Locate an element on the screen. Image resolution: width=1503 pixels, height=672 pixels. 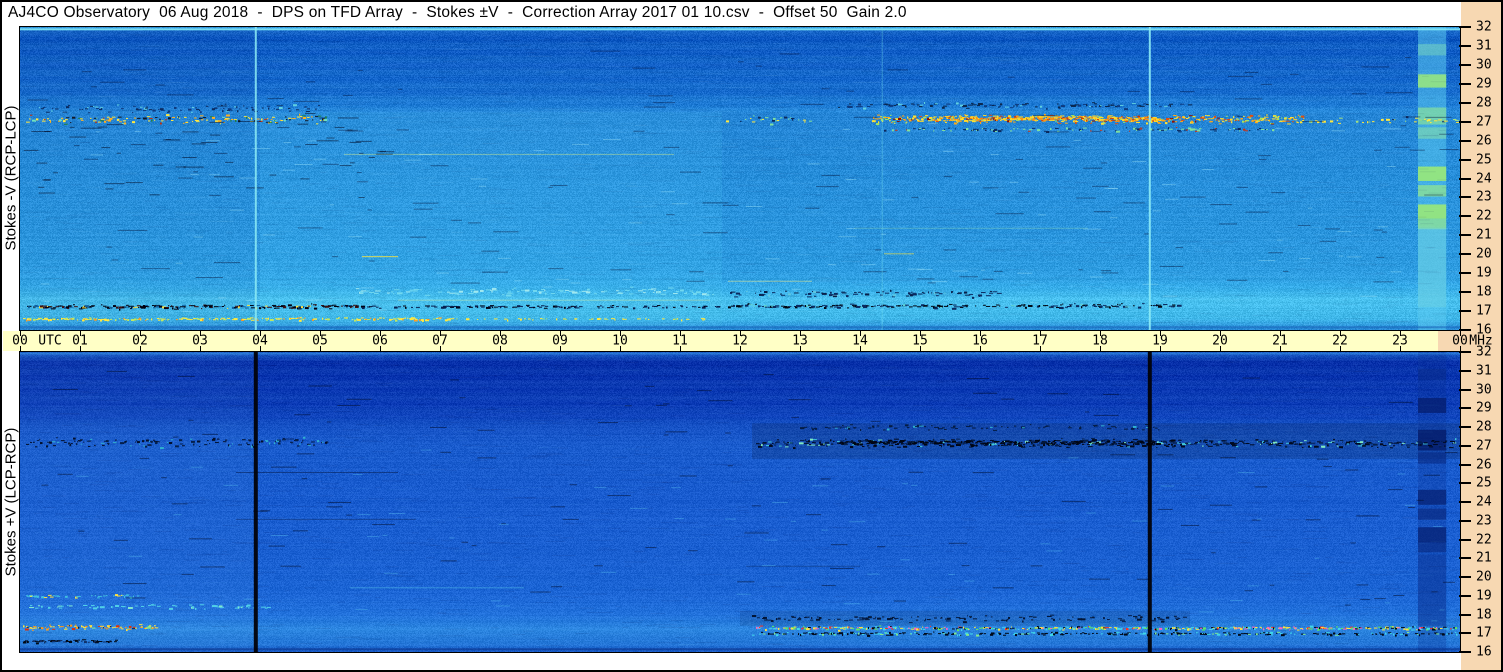
frequency-axis-column is located at coordinates (1481, 336).